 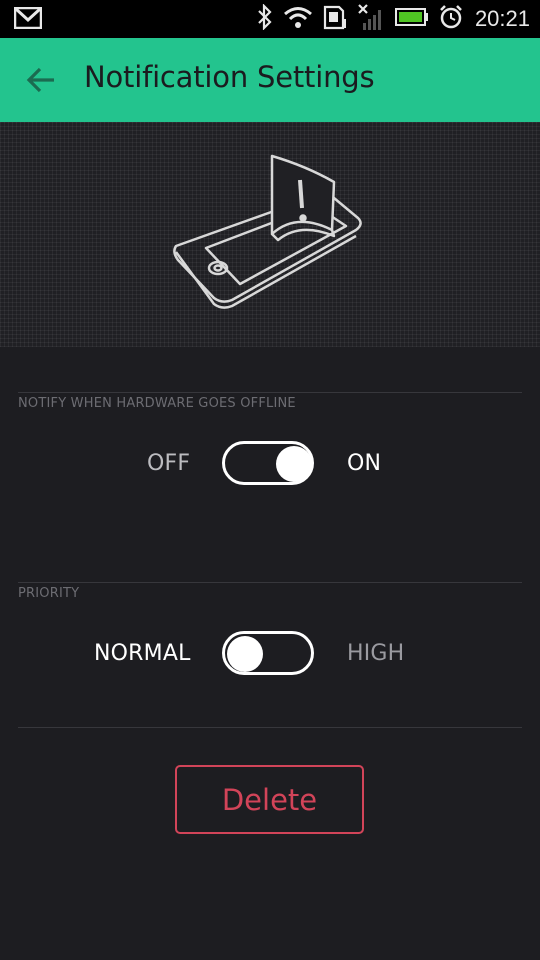 What do you see at coordinates (376, 653) in the screenshot?
I see `high-label: HIGH` at bounding box center [376, 653].